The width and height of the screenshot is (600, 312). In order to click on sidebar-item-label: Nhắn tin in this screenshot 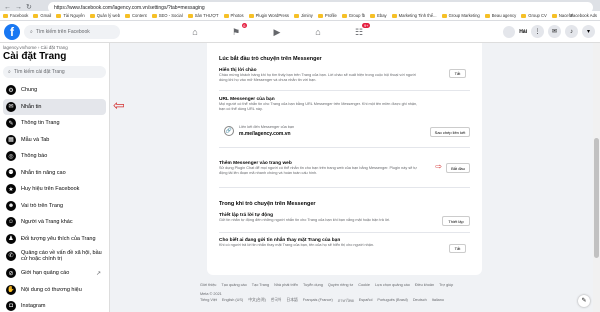, I will do `click(31, 106)`.